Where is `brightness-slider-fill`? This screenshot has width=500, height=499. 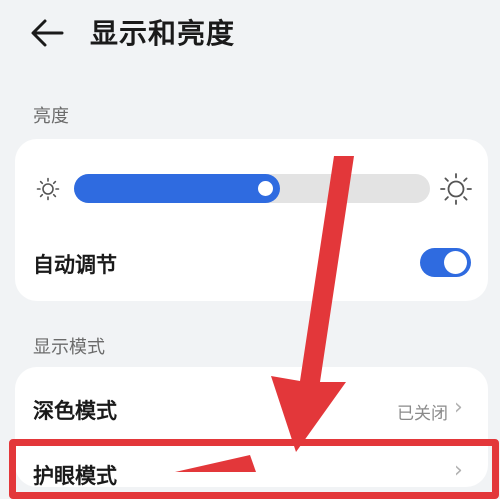
brightness-slider-fill is located at coordinates (177, 188).